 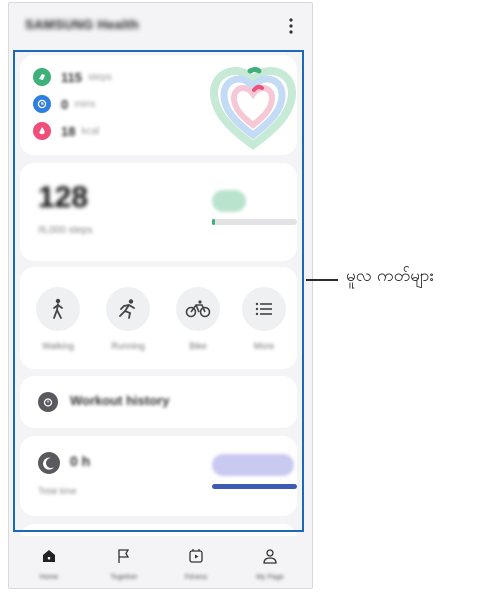 I want to click on metric-unit: mins, so click(x=85, y=104).